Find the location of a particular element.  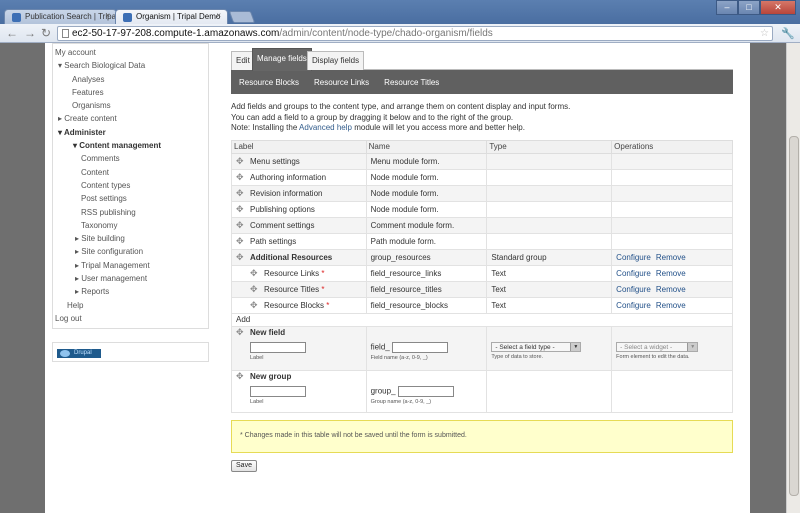

menu-analyses: Analyses is located at coordinates (130, 79).